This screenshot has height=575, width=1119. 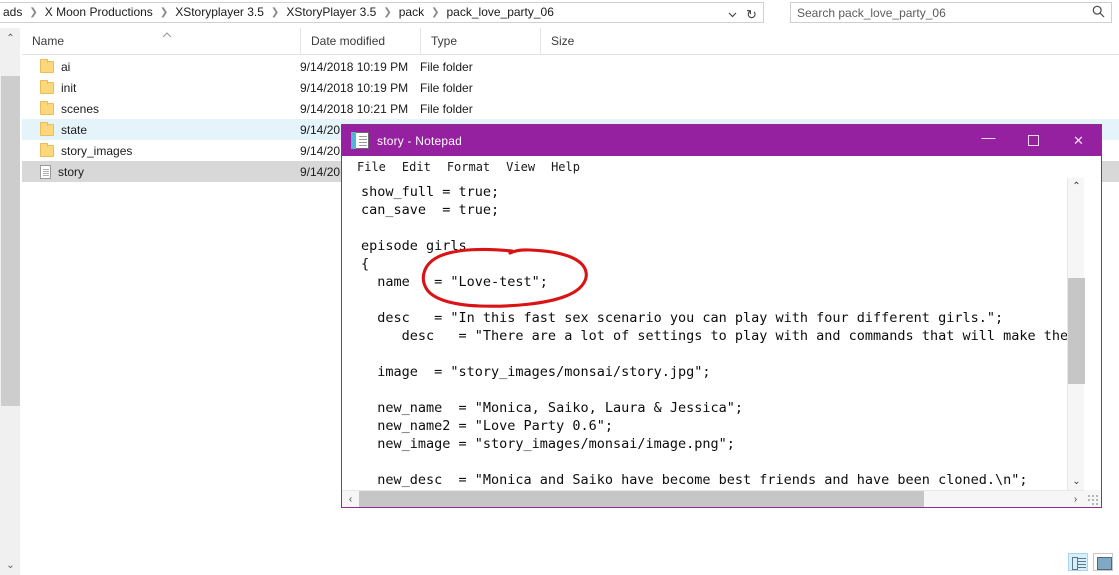 I want to click on table-row: ai 9/14/2018 10:19 PM File folder, so click(x=570, y=66).